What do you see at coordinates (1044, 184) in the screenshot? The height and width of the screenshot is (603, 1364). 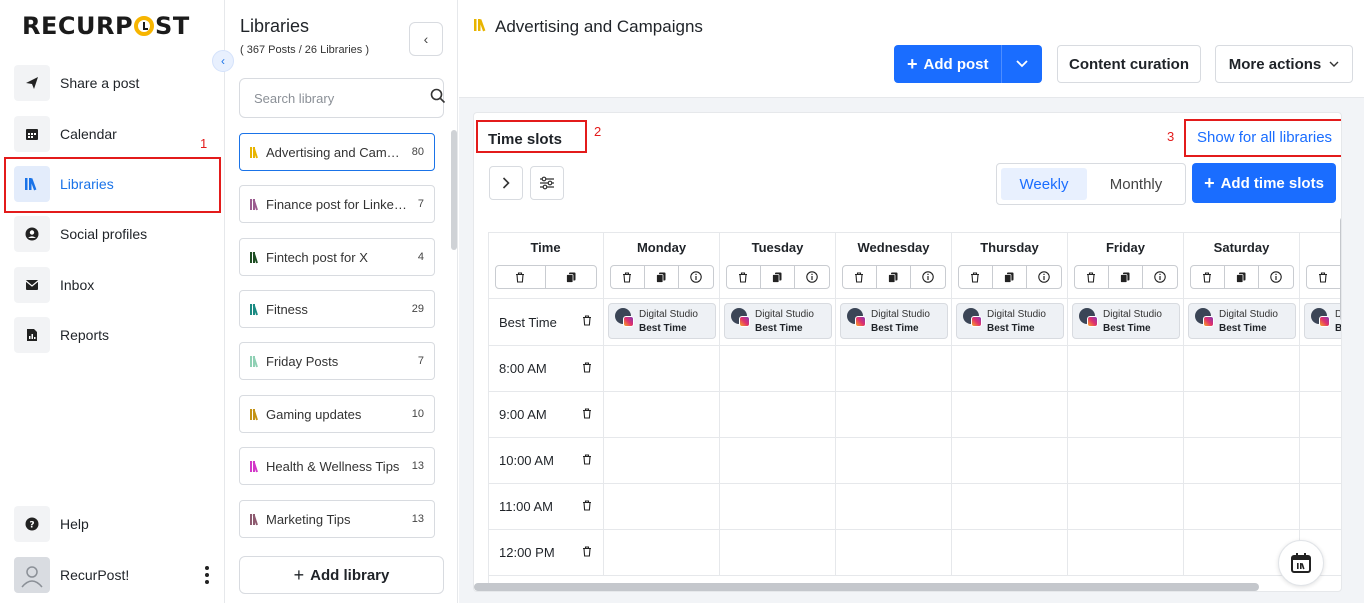 I see `weekly-tab: Weekly` at bounding box center [1044, 184].